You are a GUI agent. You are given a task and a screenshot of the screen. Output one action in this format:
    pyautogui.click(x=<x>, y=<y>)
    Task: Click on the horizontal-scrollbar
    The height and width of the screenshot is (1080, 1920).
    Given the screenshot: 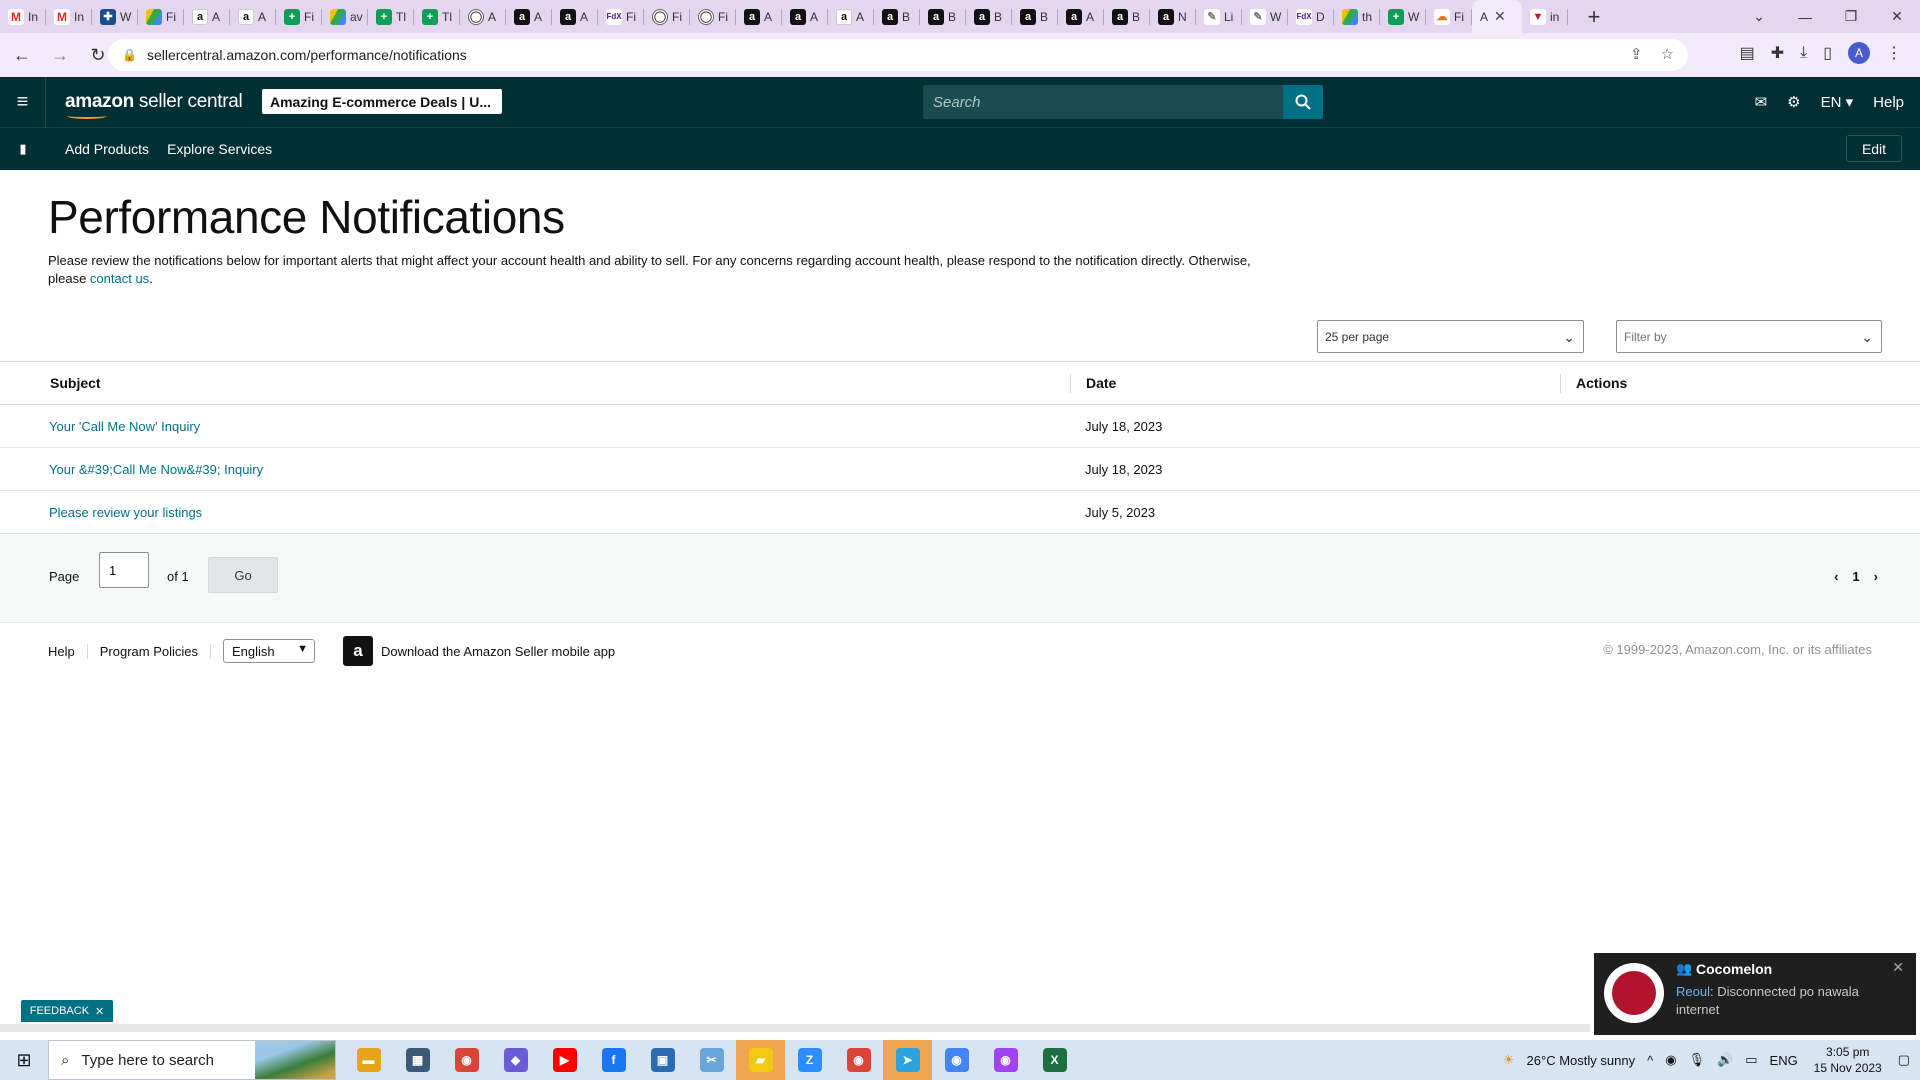 What is the action you would take?
    pyautogui.click(x=795, y=1028)
    